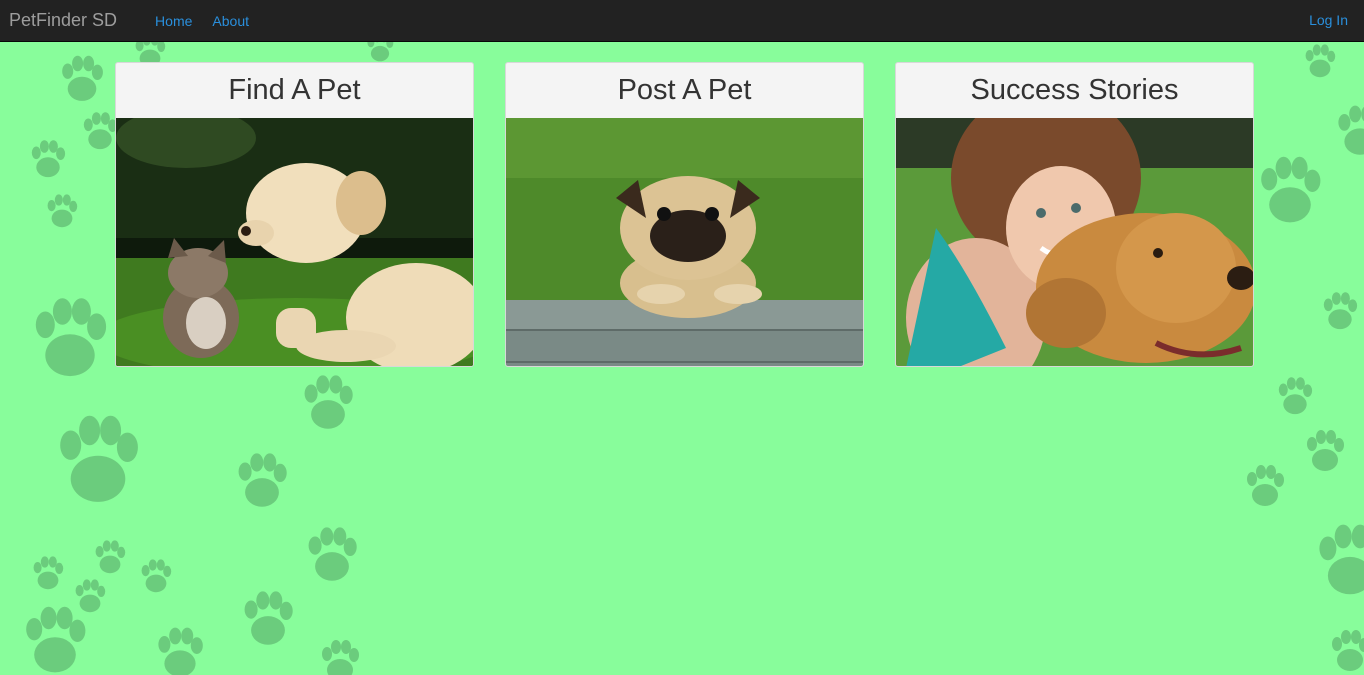 Image resolution: width=1364 pixels, height=675 pixels. What do you see at coordinates (294, 90) in the screenshot?
I see `card-title: Find A Pet` at bounding box center [294, 90].